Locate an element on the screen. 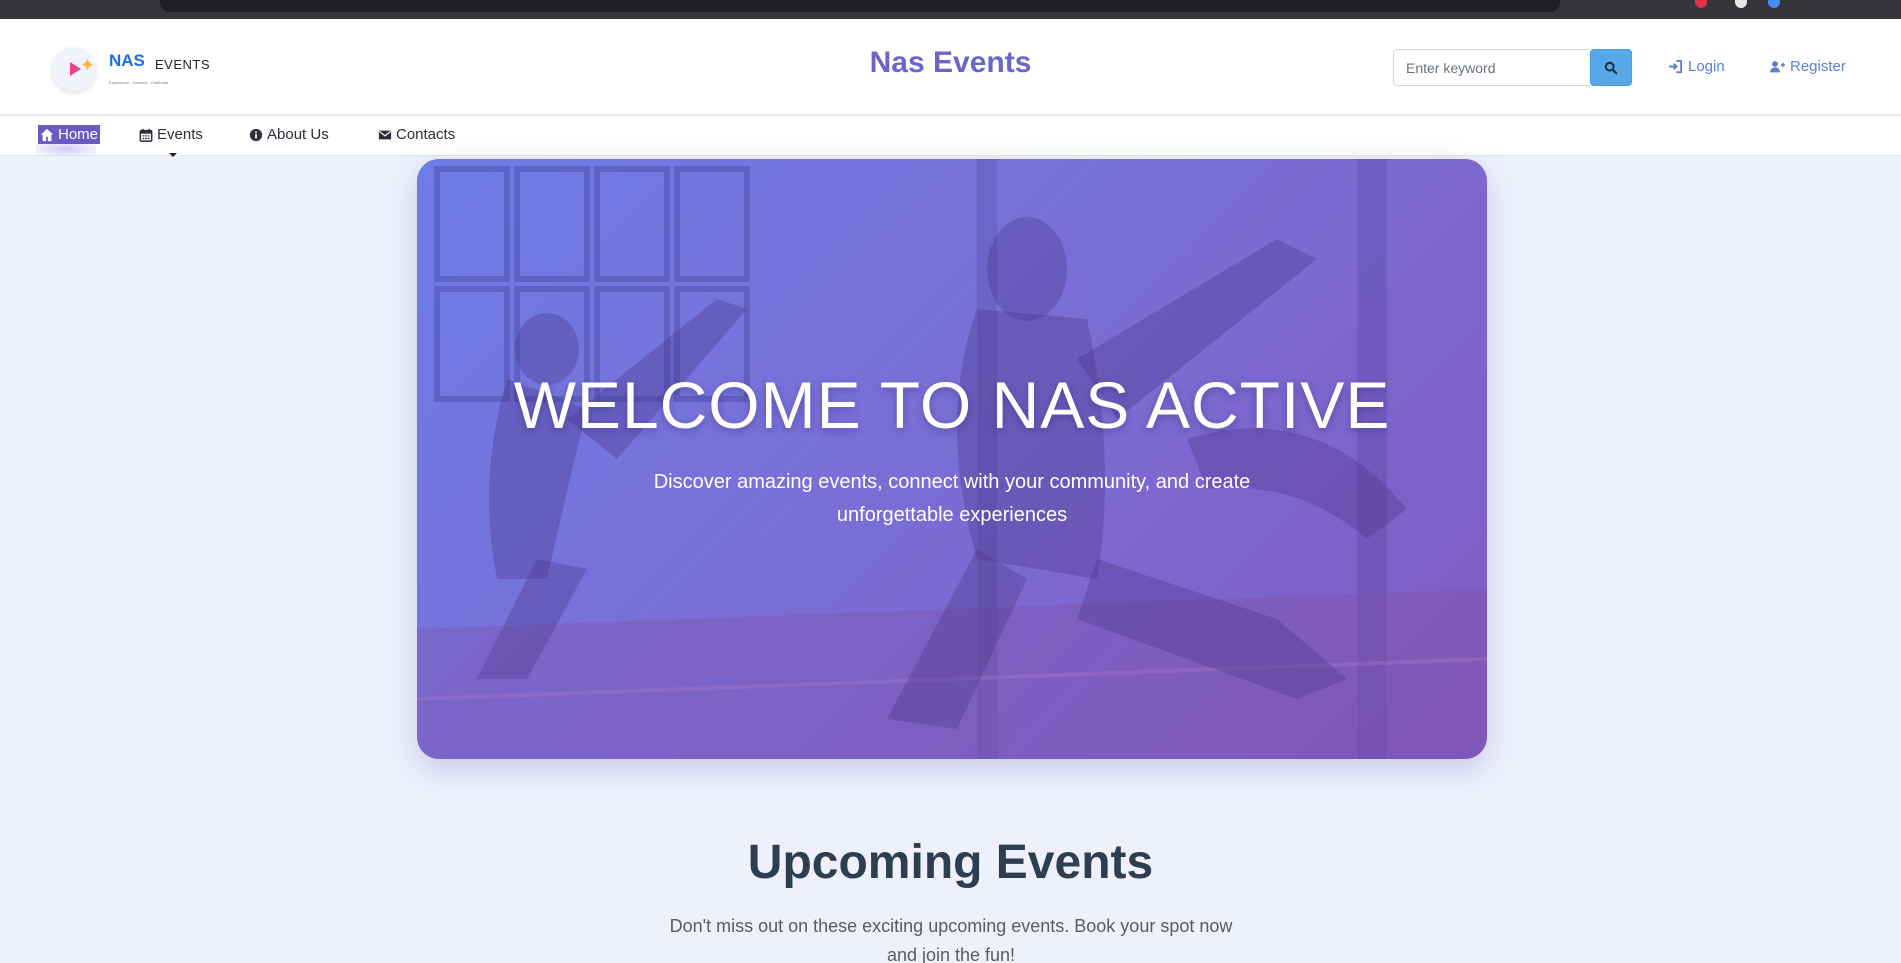 Image resolution: width=1901 pixels, height=963 pixels. nav-item-home: Home is located at coordinates (69, 134).